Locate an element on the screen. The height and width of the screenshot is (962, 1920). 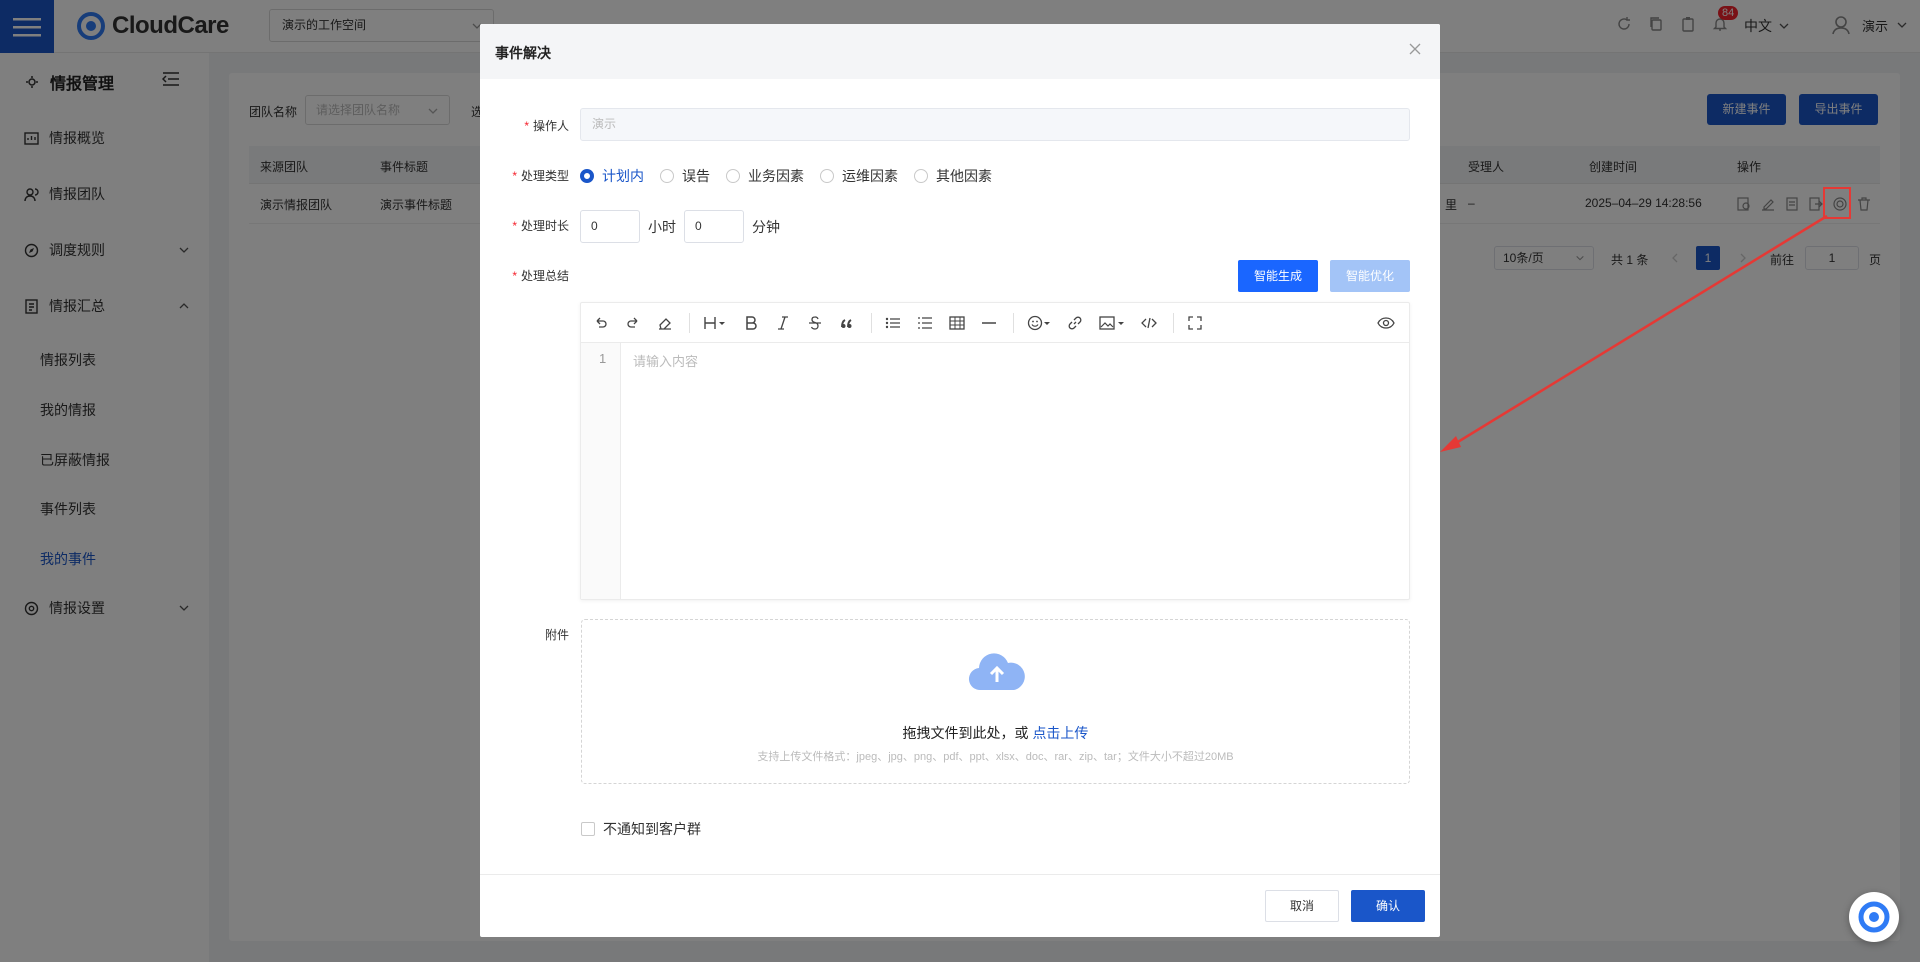
quote-icon is located at coordinates (847, 323).